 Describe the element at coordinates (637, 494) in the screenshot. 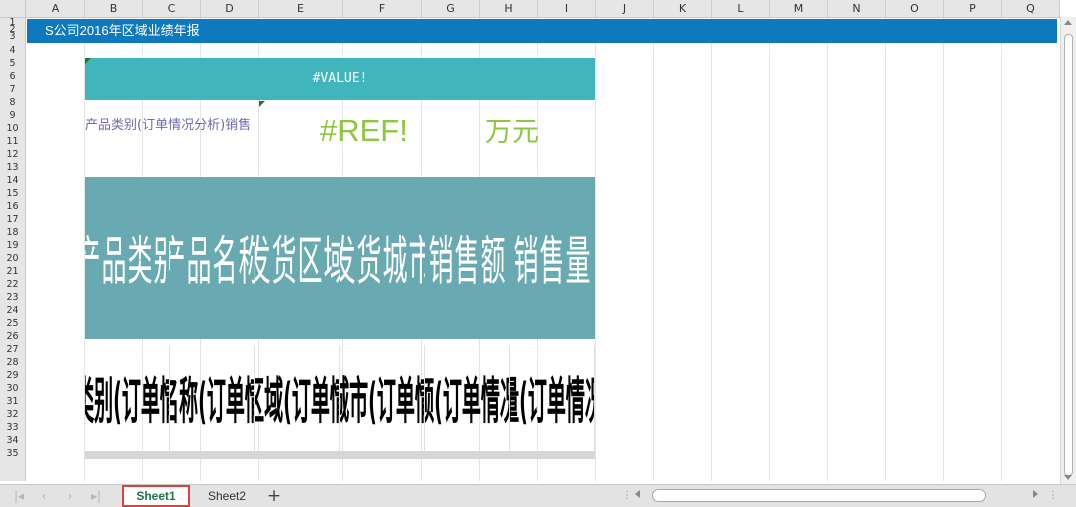

I see `scroll-left-icon` at that location.